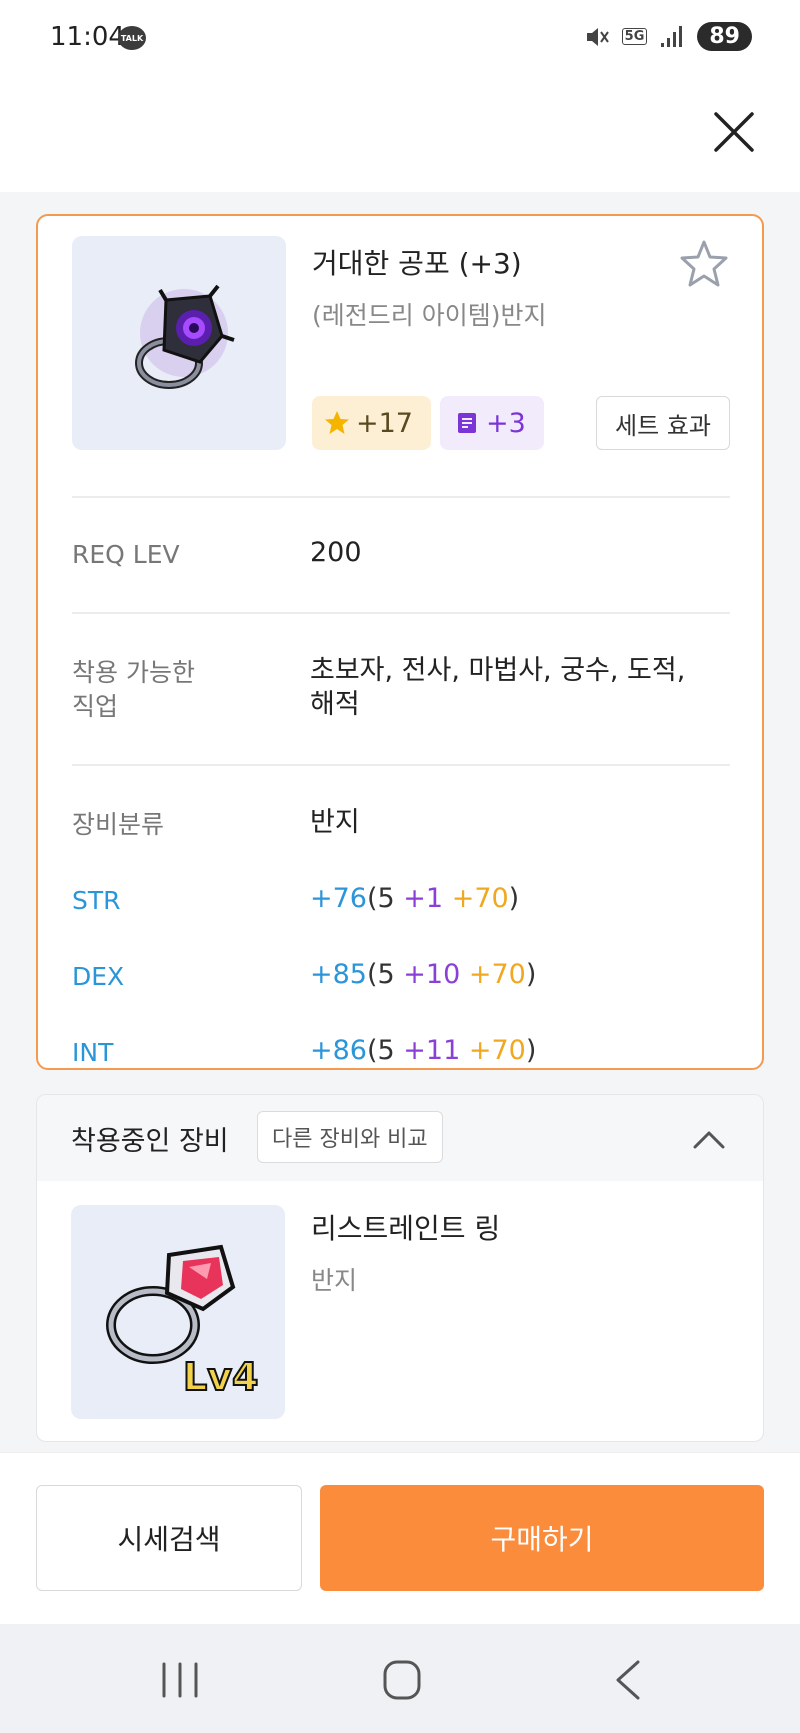 Image resolution: width=800 pixels, height=1733 pixels. What do you see at coordinates (542, 1538) in the screenshot?
I see `buy-button: 구매하기` at bounding box center [542, 1538].